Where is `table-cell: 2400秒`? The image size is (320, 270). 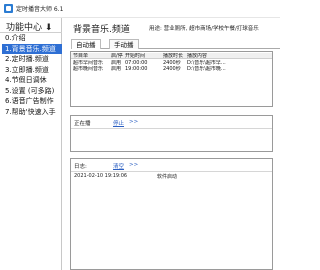
table-cell: 2400秒 is located at coordinates (172, 69).